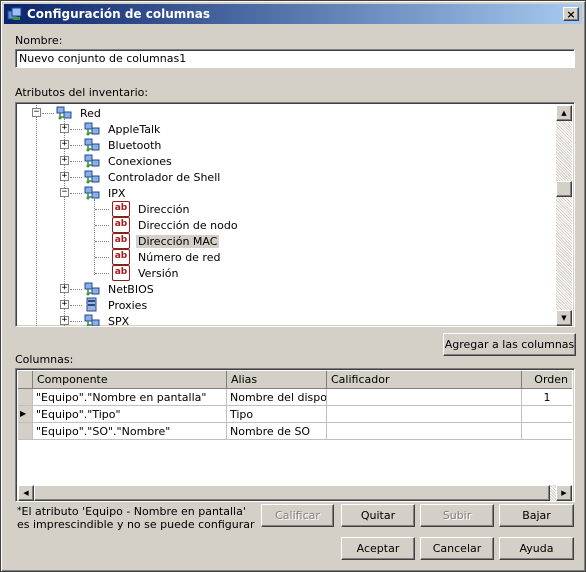 Image resolution: width=586 pixels, height=572 pixels. Describe the element at coordinates (130, 397) in the screenshot. I see `cell-componente: "Equipo"."Nombre en pantalla"` at that location.